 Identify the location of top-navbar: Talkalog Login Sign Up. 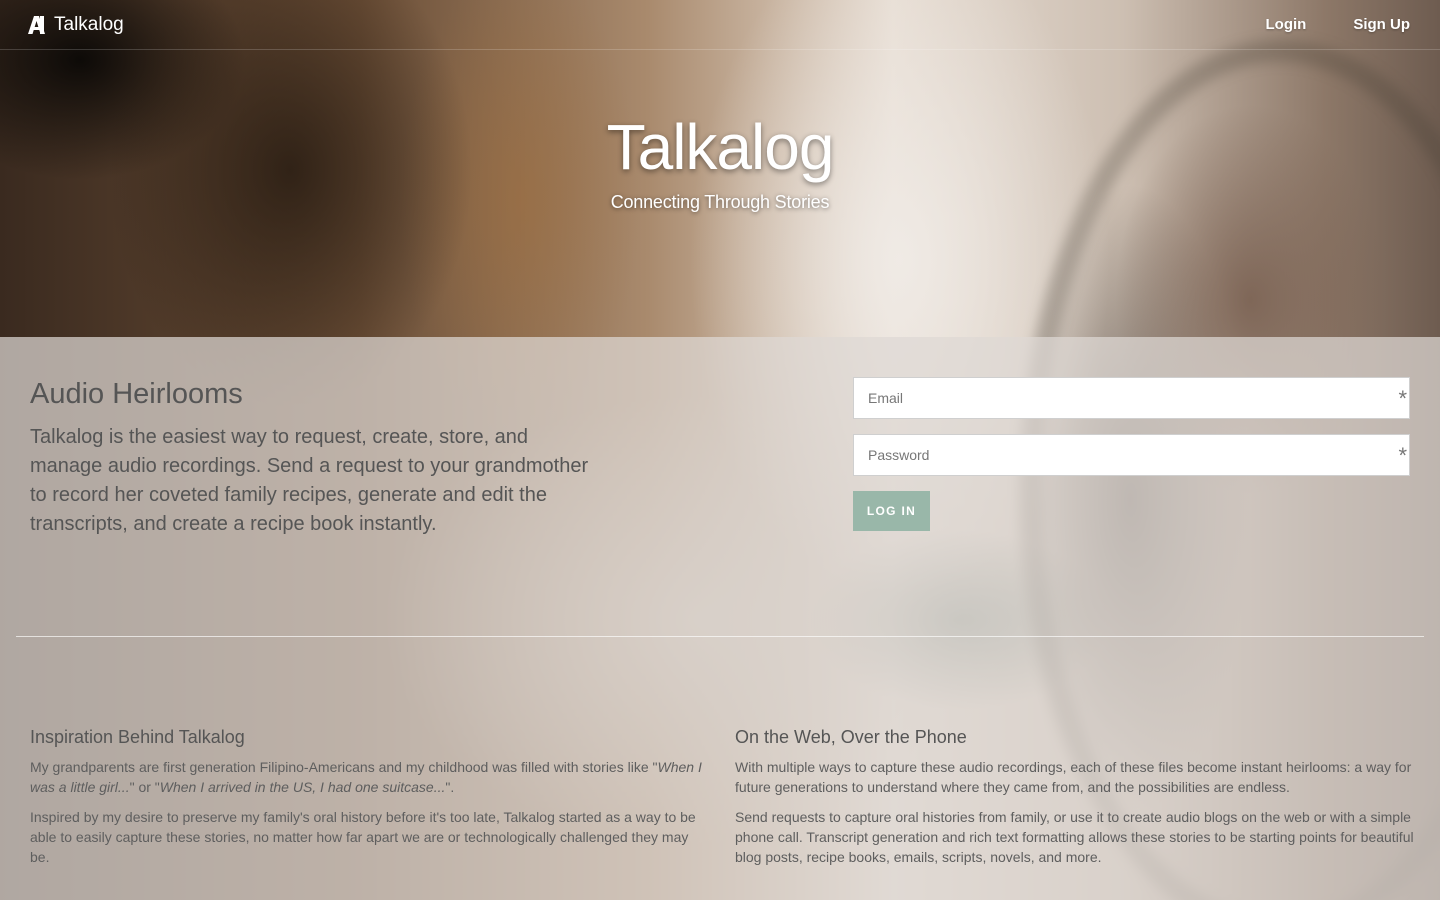
(720, 25).